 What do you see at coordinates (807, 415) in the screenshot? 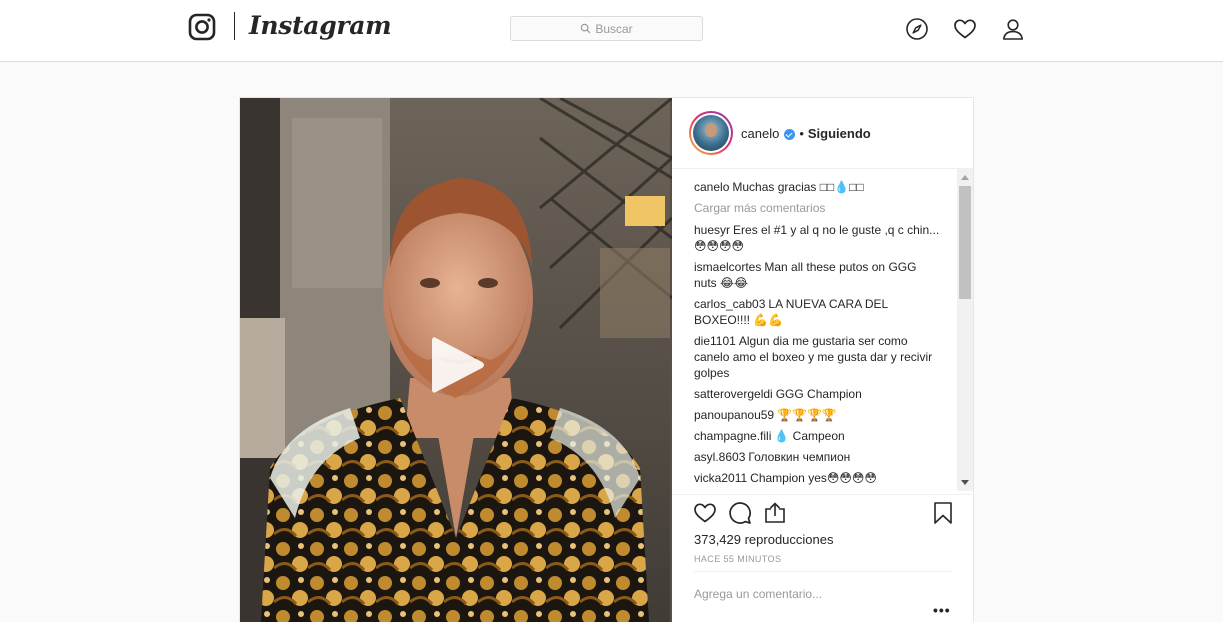
I see `comment-text: 🏆🏆🏆🏆` at bounding box center [807, 415].